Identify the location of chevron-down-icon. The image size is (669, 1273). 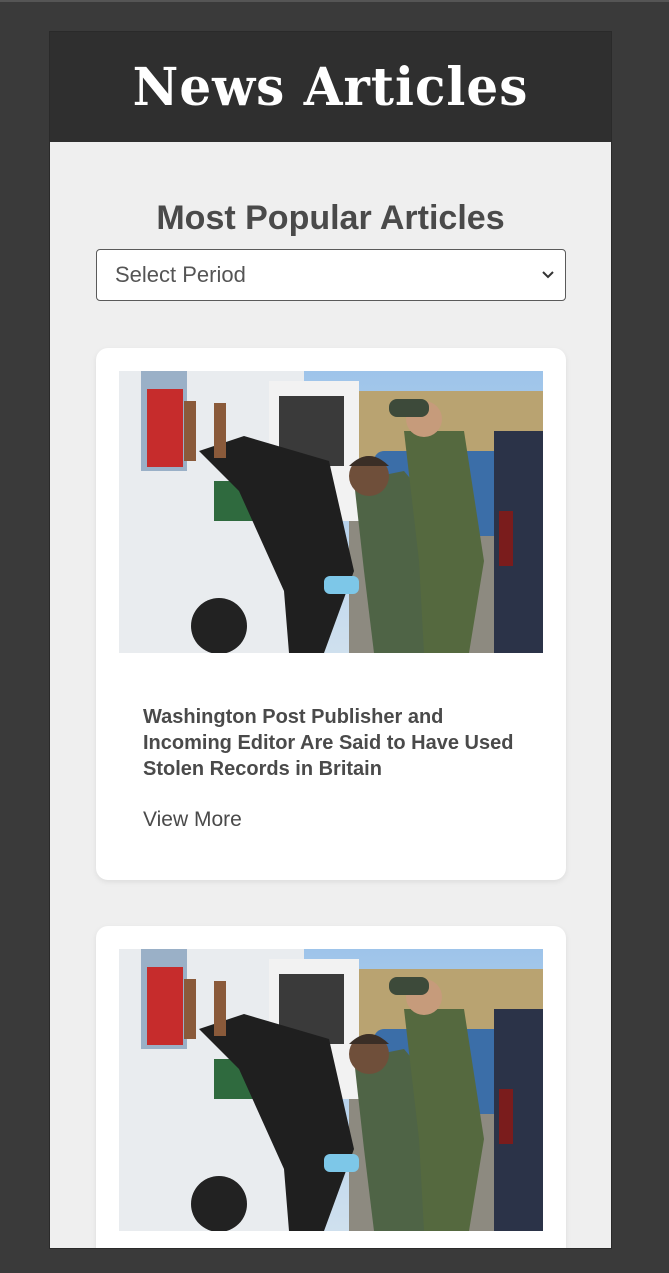
(548, 275).